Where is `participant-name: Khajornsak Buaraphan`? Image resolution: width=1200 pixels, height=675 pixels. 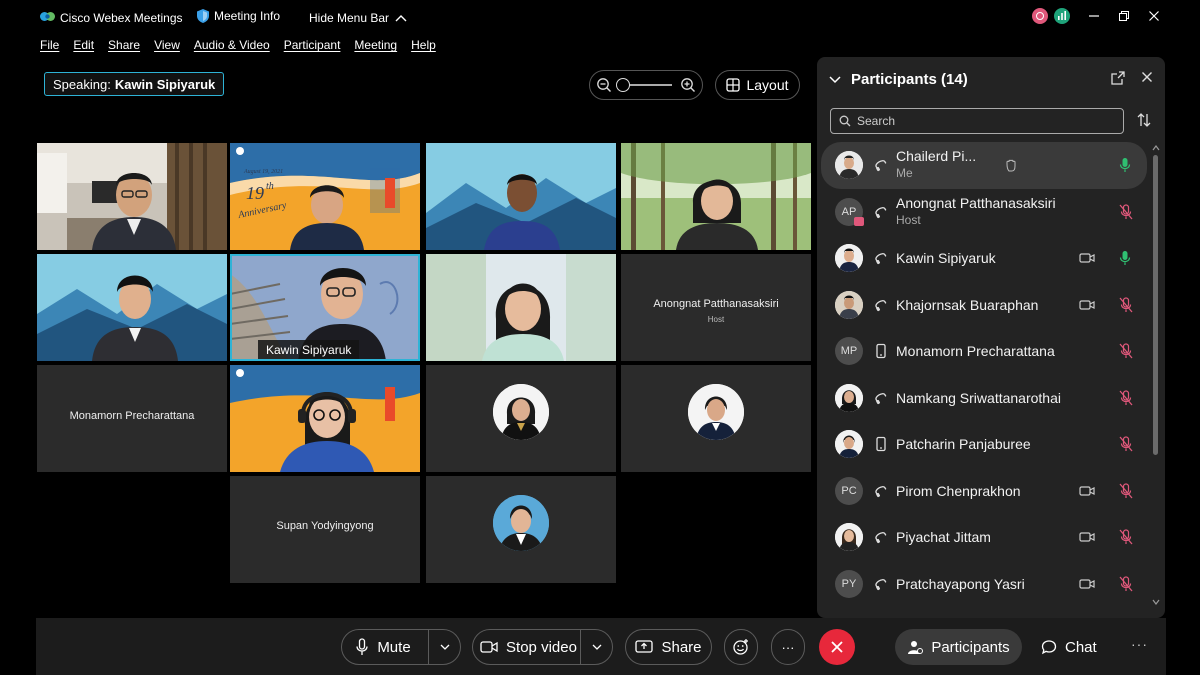
participant-name: Khajornsak Buaraphan is located at coordinates (967, 304).